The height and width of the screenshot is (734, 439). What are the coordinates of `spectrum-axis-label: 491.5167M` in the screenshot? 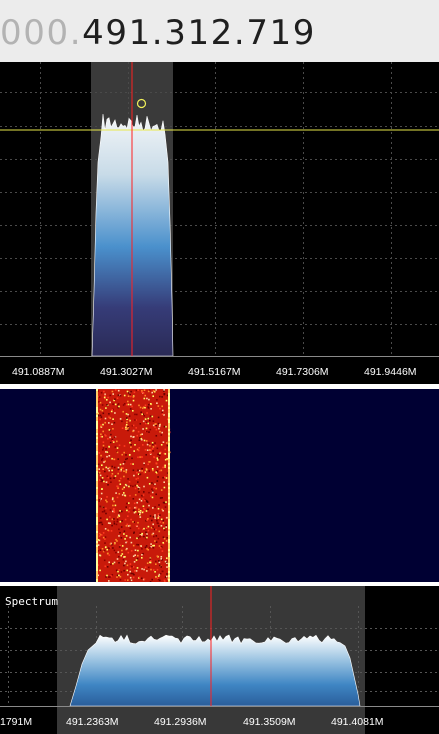 It's located at (214, 372).